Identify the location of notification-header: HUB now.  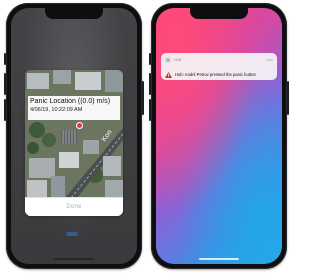
(219, 59).